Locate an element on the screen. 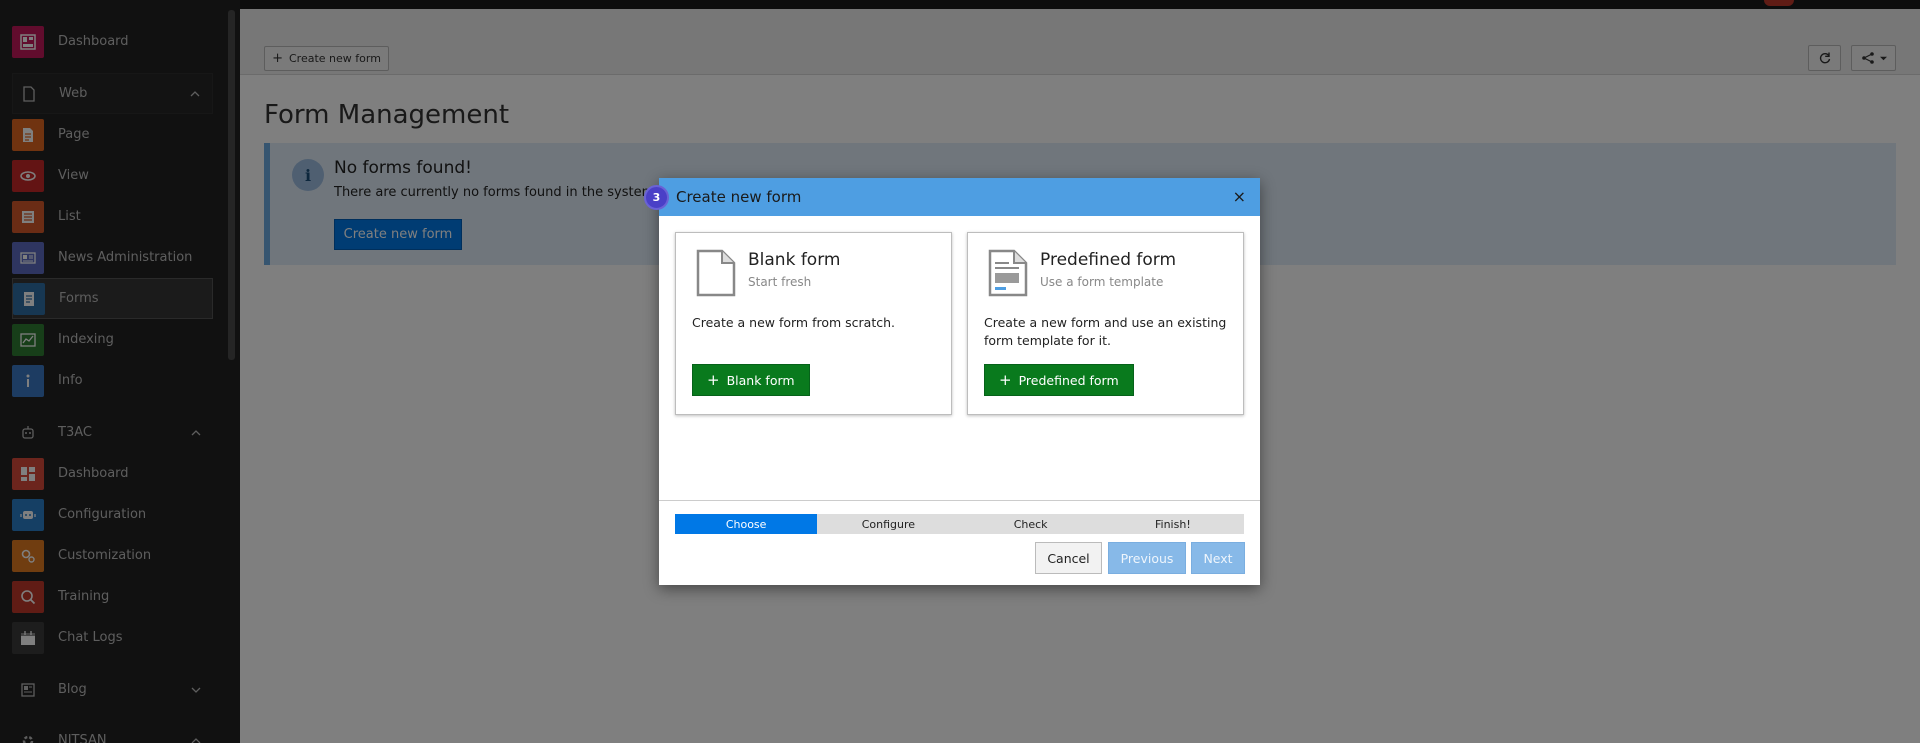 This screenshot has width=1920, height=743. button-label: Predefined form is located at coordinates (1068, 380).